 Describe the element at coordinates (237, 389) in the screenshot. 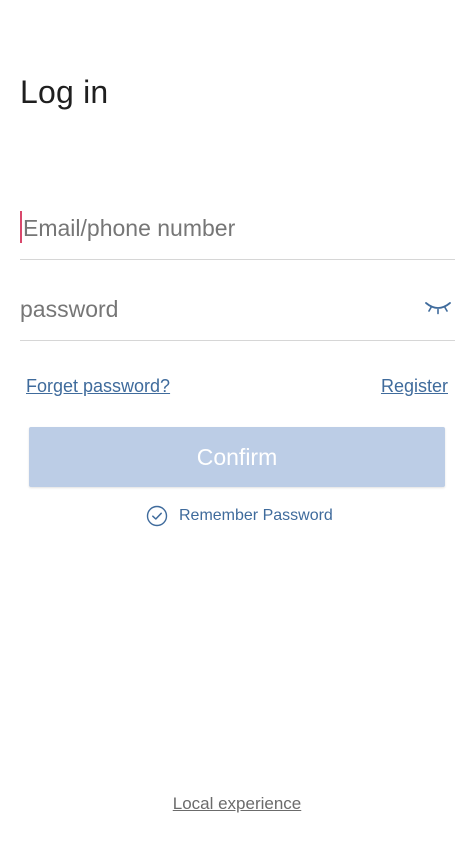

I see `auth-links-row: Forget password? Register` at that location.